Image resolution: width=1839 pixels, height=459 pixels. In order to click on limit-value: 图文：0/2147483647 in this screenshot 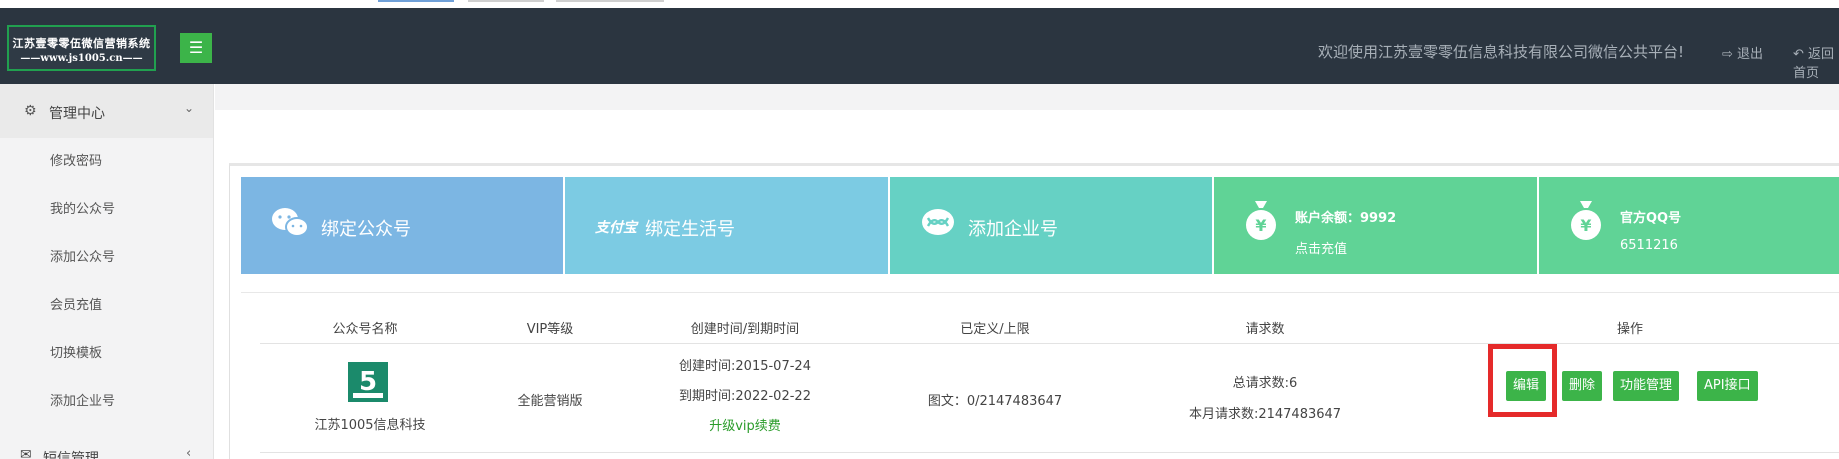, I will do `click(995, 401)`.